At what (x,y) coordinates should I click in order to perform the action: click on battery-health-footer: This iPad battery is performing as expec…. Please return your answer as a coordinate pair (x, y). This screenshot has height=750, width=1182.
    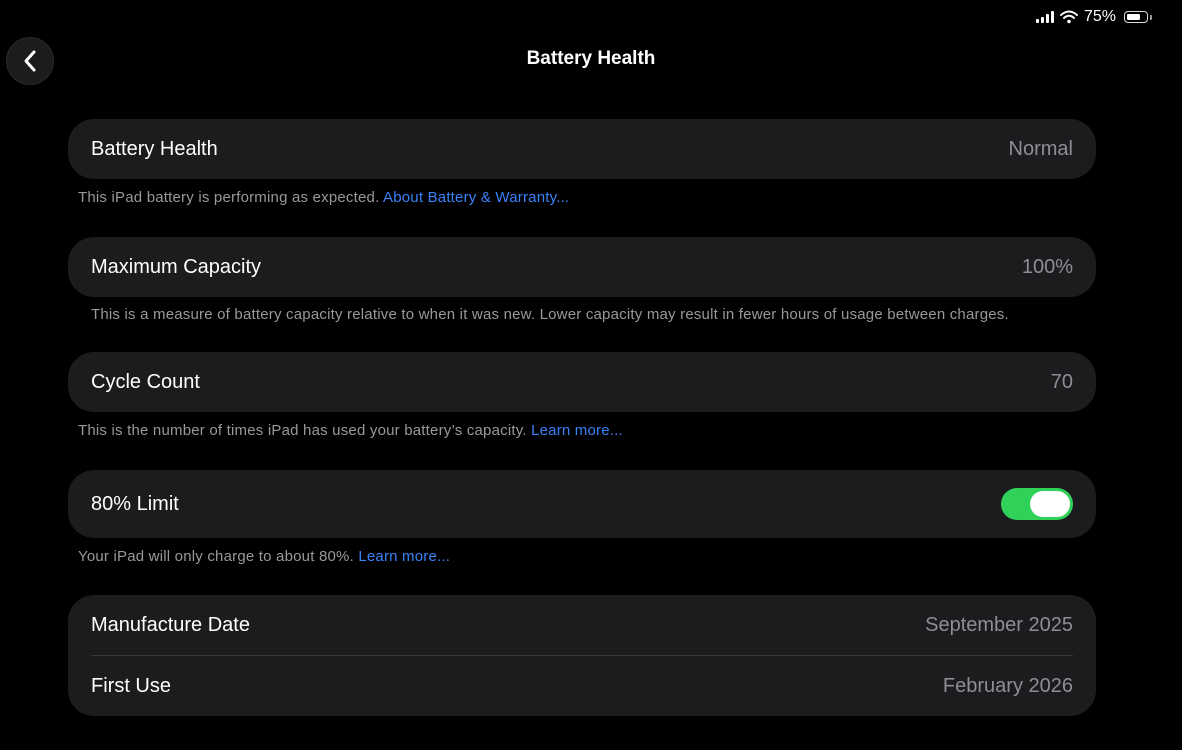
    Looking at the image, I should click on (323, 197).